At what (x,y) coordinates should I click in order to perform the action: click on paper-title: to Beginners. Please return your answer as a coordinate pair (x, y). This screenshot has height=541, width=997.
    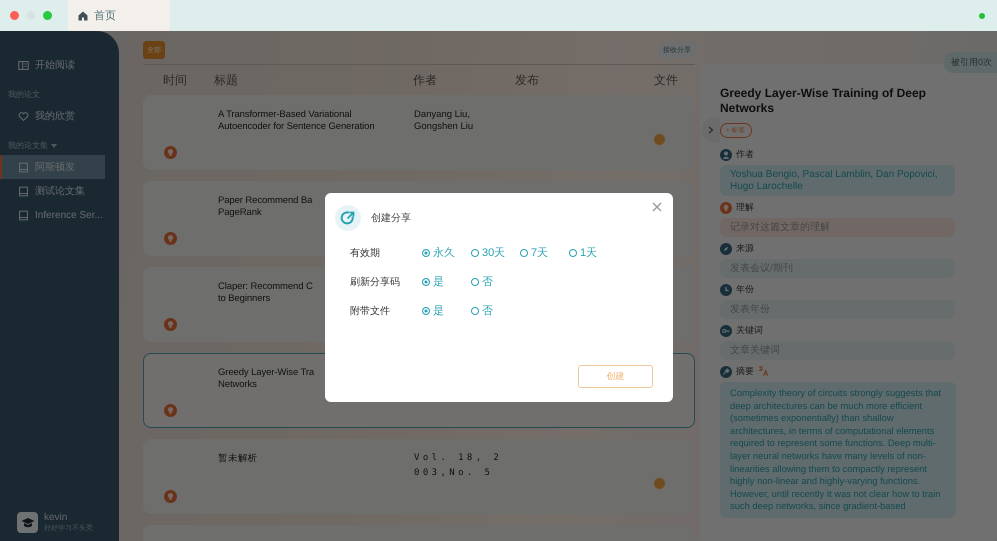
    Looking at the image, I should click on (244, 299).